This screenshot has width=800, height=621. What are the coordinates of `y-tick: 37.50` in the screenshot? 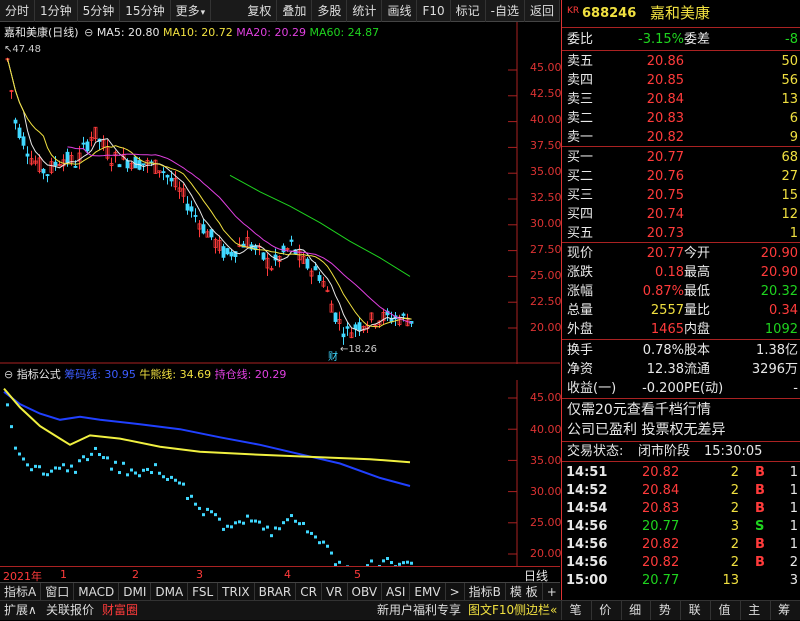 It's located at (546, 145).